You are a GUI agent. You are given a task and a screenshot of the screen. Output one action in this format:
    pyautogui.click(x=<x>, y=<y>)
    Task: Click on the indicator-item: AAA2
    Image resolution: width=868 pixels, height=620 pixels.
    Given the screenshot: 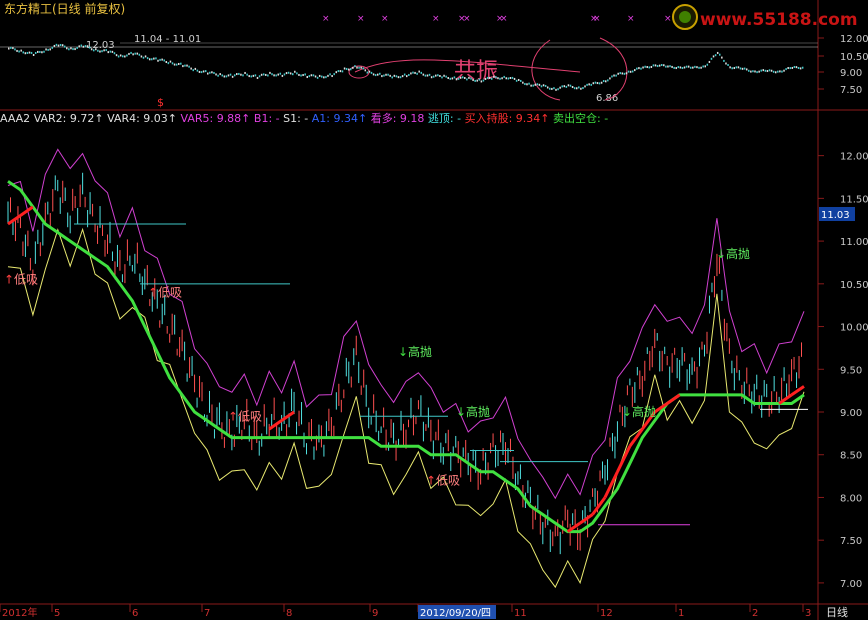 What is the action you would take?
    pyautogui.click(x=17, y=118)
    